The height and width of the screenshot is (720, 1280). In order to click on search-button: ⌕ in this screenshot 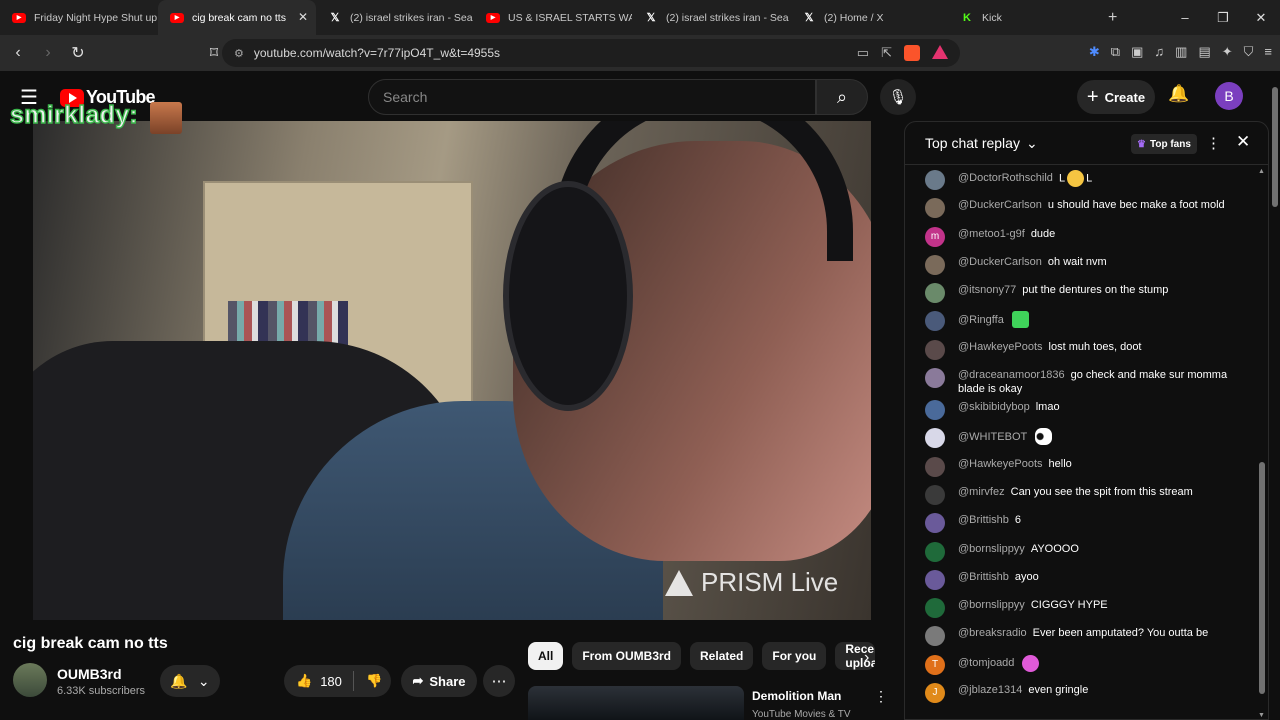, I will do `click(842, 97)`.